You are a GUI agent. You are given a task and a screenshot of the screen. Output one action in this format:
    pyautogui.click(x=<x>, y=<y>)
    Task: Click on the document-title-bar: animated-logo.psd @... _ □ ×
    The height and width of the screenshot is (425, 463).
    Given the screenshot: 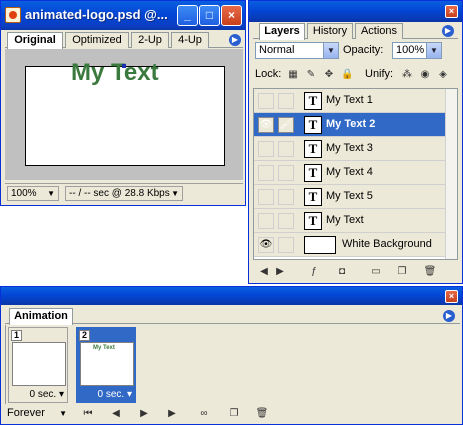 What is the action you would take?
    pyautogui.click(x=123, y=15)
    